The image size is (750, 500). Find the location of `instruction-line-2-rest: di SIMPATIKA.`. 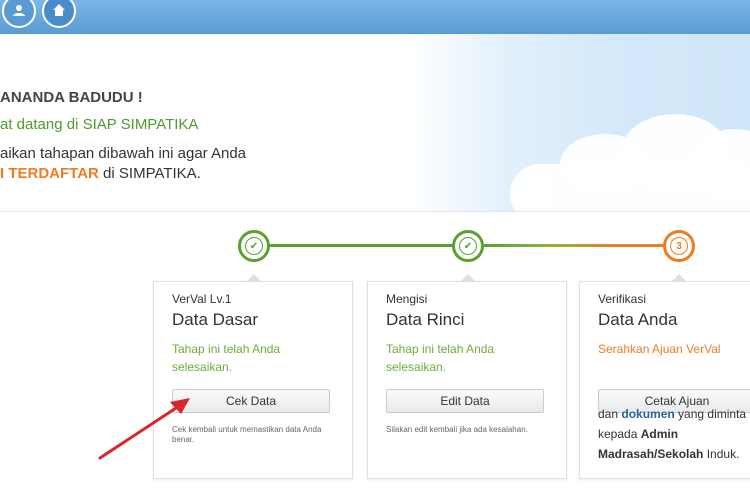

instruction-line-2-rest: di SIMPATIKA. is located at coordinates (149, 173).